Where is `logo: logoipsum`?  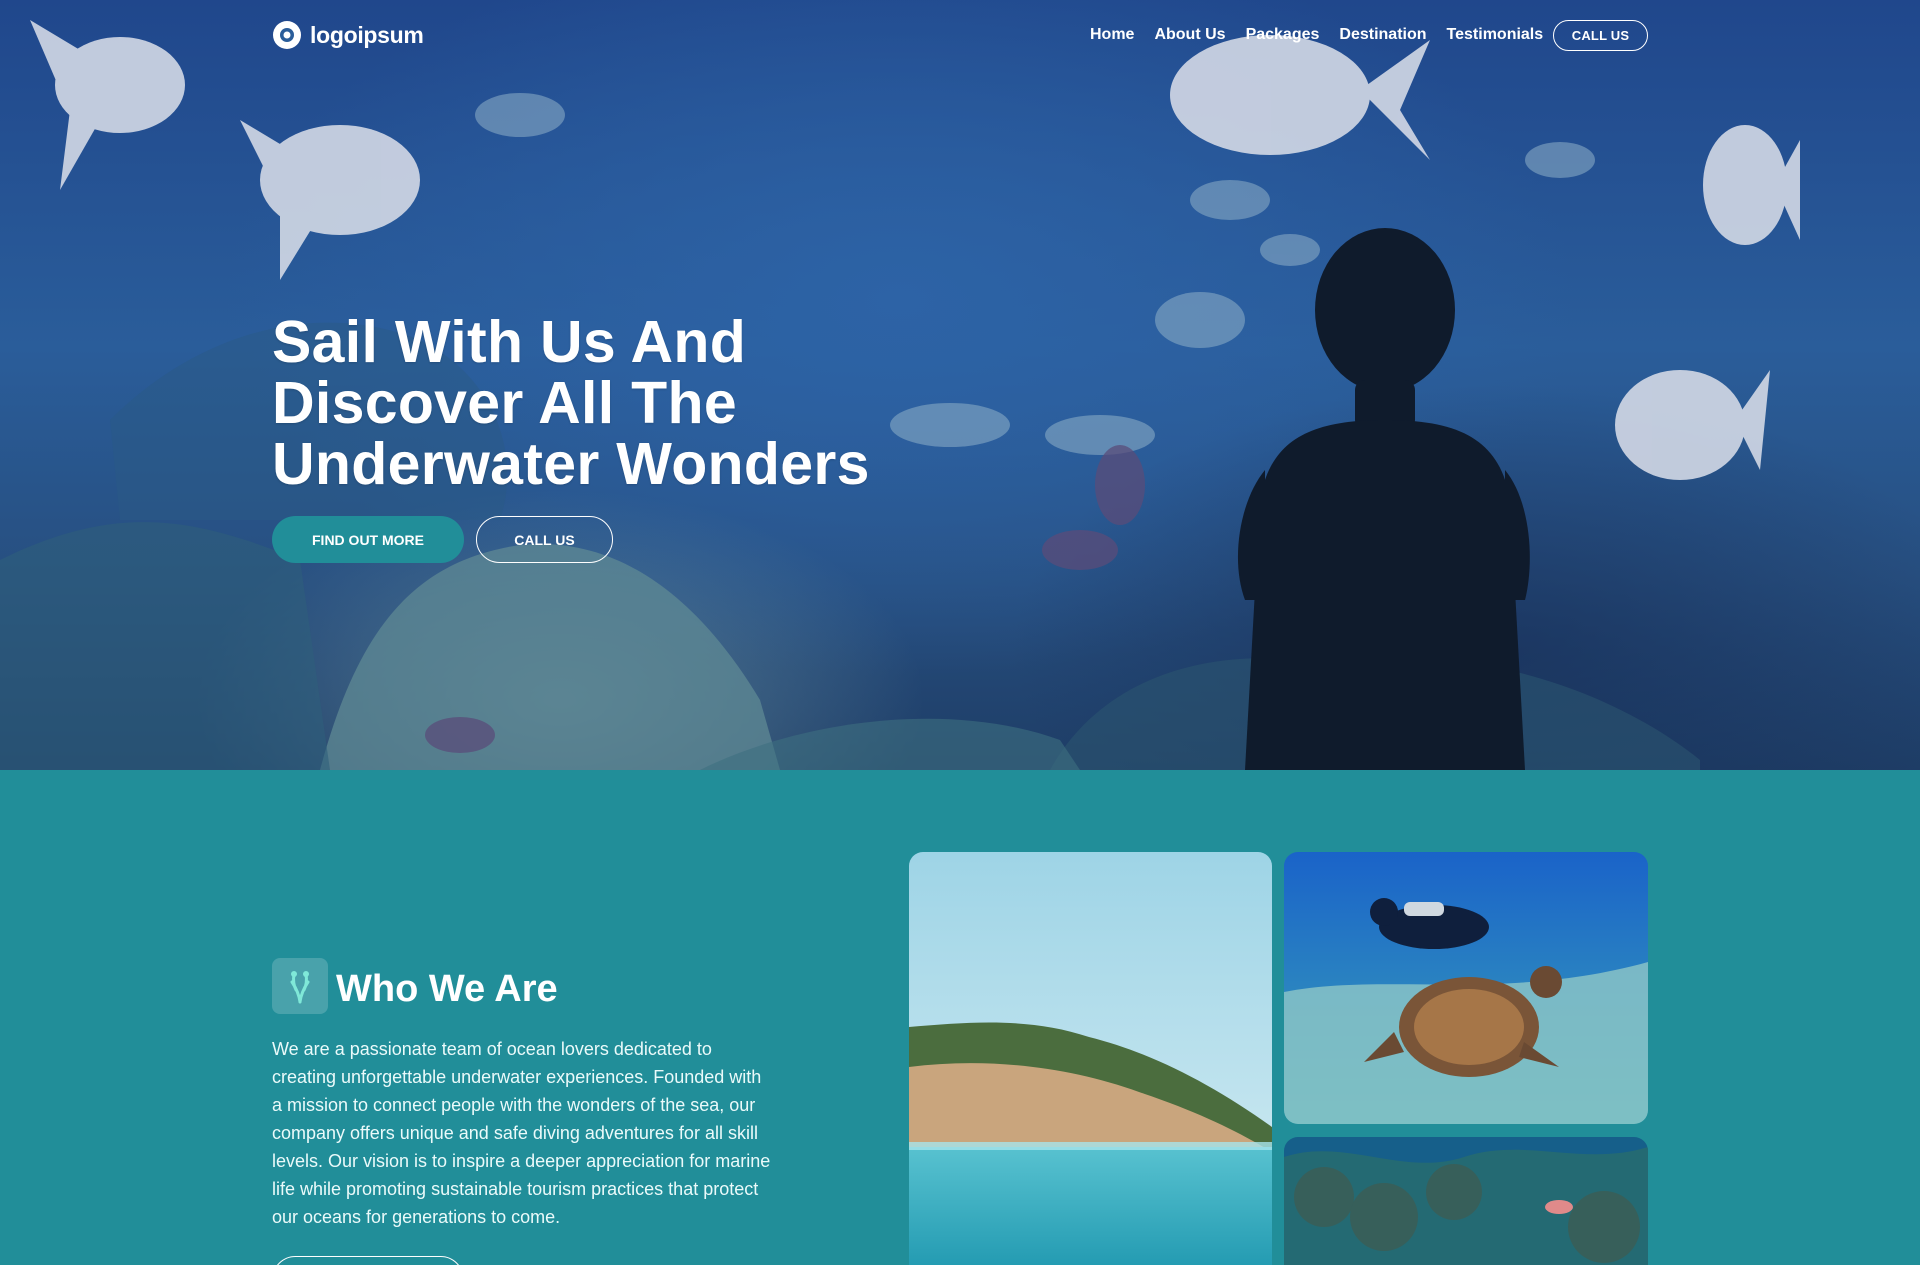 logo: logoipsum is located at coordinates (348, 35).